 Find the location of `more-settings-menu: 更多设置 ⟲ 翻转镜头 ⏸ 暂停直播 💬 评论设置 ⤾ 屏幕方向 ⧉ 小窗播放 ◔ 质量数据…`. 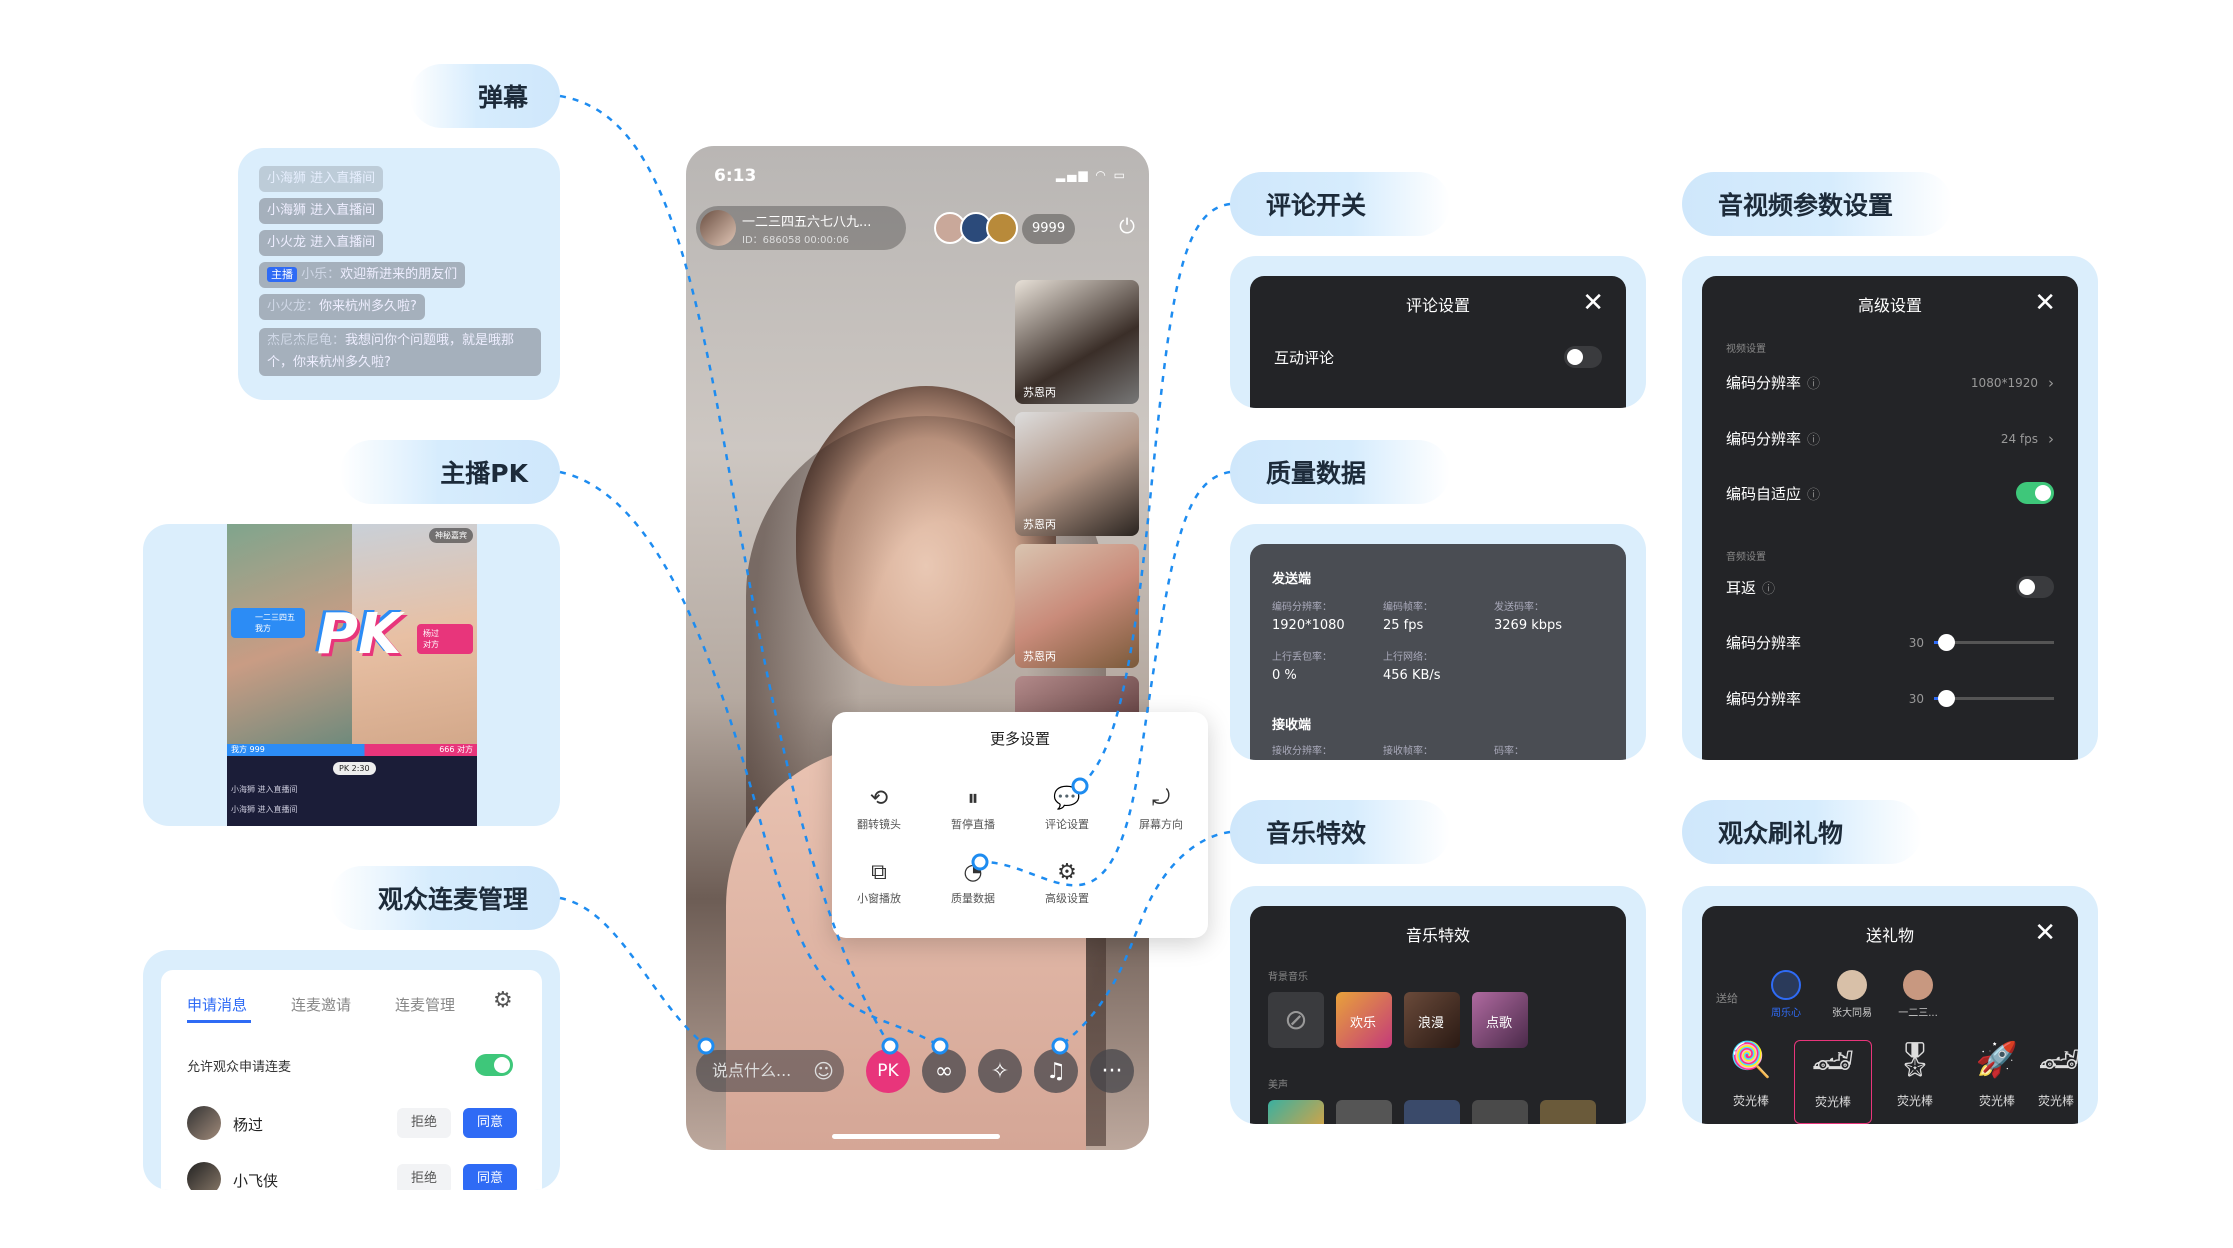

more-settings-menu: 更多设置 ⟲ 翻转镜头 ⏸ 暂停直播 💬 评论设置 ⤾ 屏幕方向 ⧉ 小窗播放 ◔ 质量数据… is located at coordinates (1020, 825).